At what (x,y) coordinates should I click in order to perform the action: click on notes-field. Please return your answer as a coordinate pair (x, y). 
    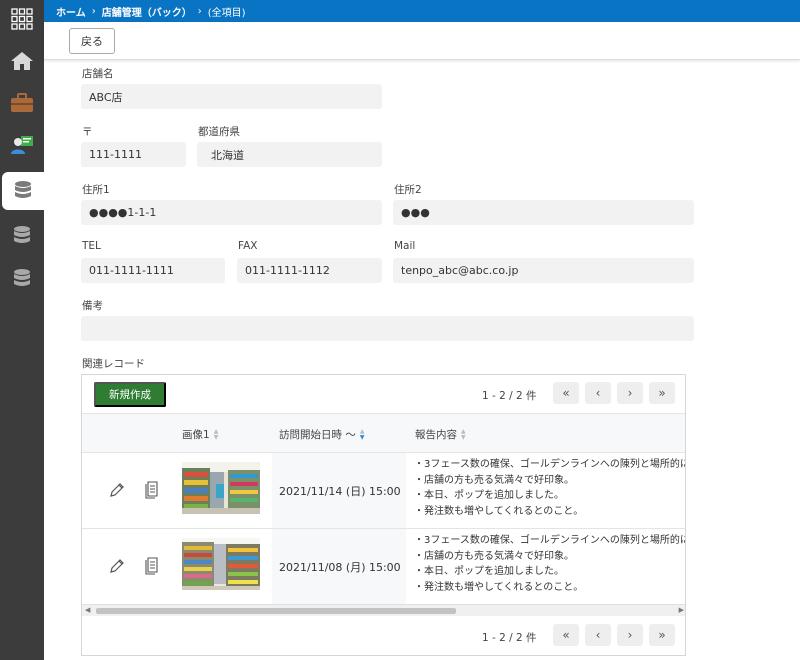
    Looking at the image, I should click on (387, 328).